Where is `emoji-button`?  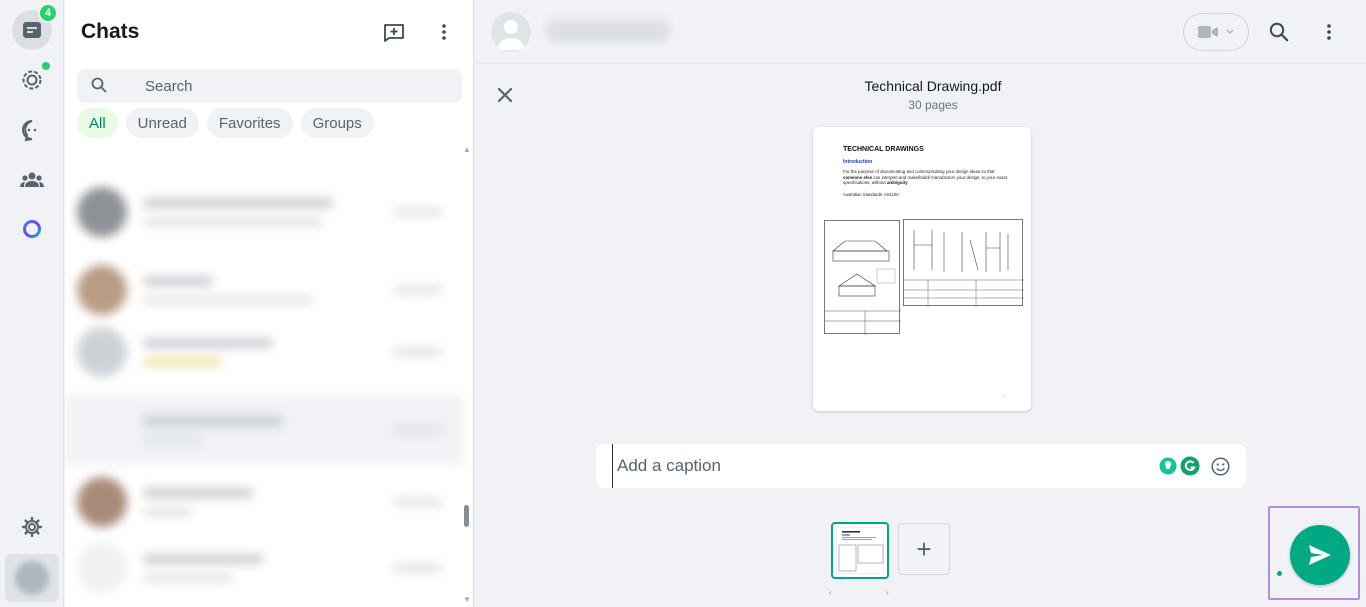 emoji-button is located at coordinates (1220, 466).